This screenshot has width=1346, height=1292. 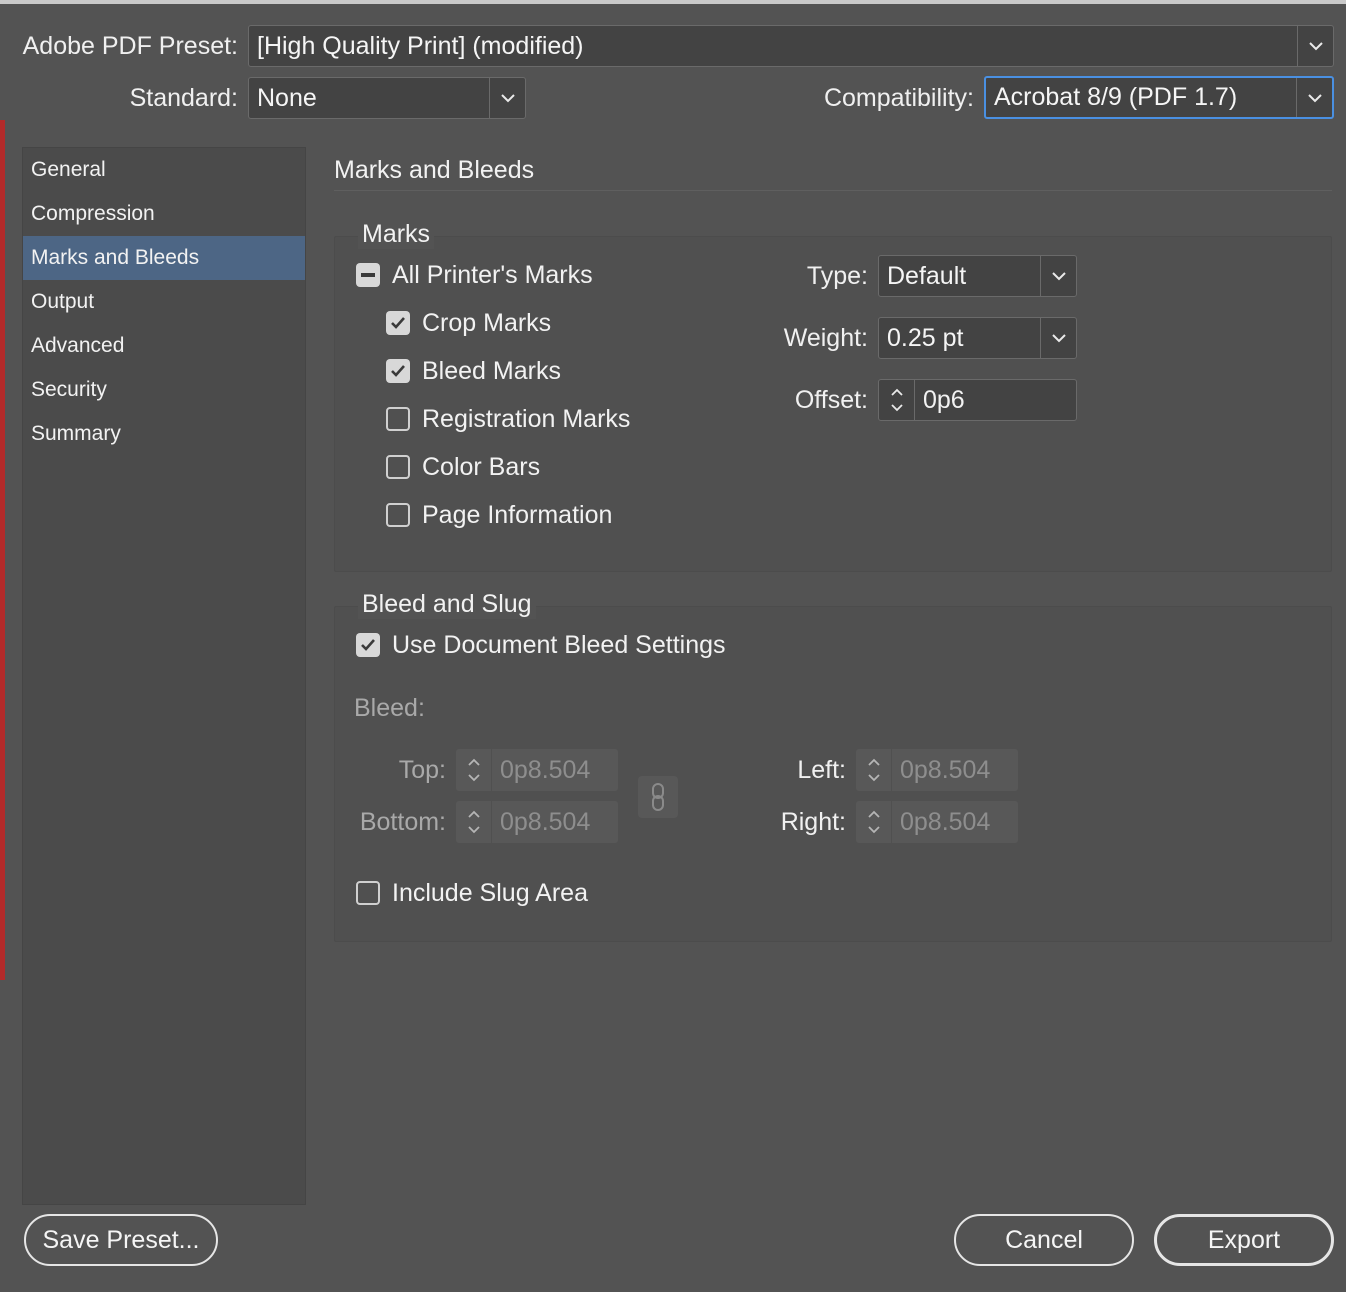 I want to click on bleed-right-label: Right:, so click(x=813, y=822).